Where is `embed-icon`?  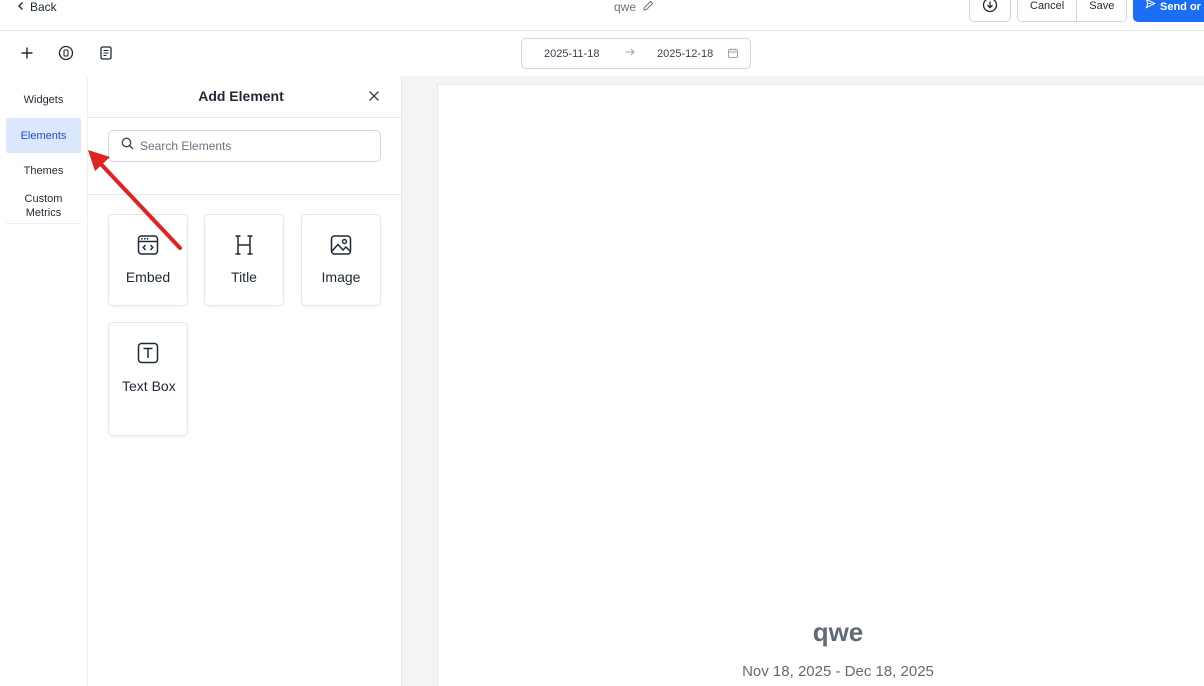
embed-icon is located at coordinates (148, 246).